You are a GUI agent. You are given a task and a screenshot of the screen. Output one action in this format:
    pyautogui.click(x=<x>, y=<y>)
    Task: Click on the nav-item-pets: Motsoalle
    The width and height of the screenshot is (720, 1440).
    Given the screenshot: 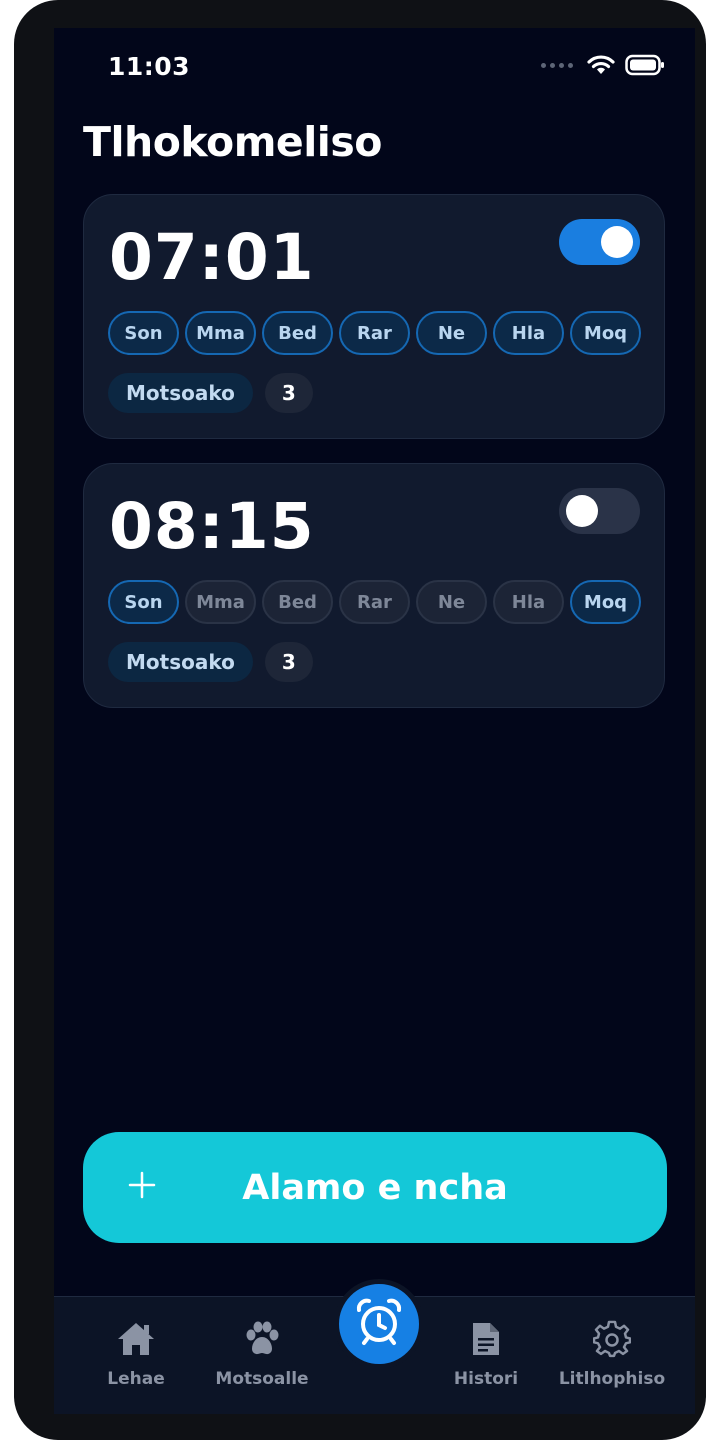 What is the action you would take?
    pyautogui.click(x=262, y=1354)
    